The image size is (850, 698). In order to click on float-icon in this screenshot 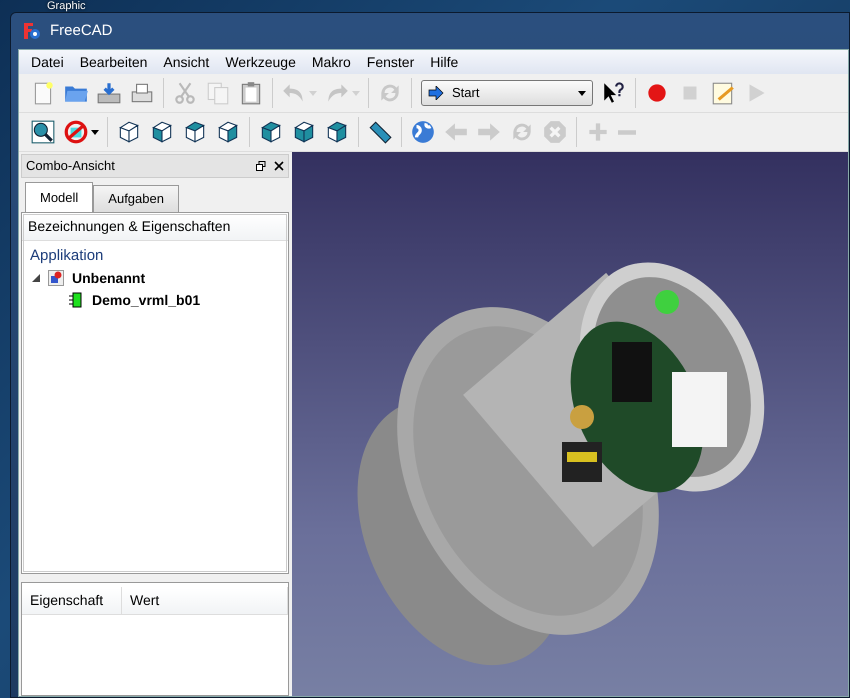, I will do `click(261, 166)`.